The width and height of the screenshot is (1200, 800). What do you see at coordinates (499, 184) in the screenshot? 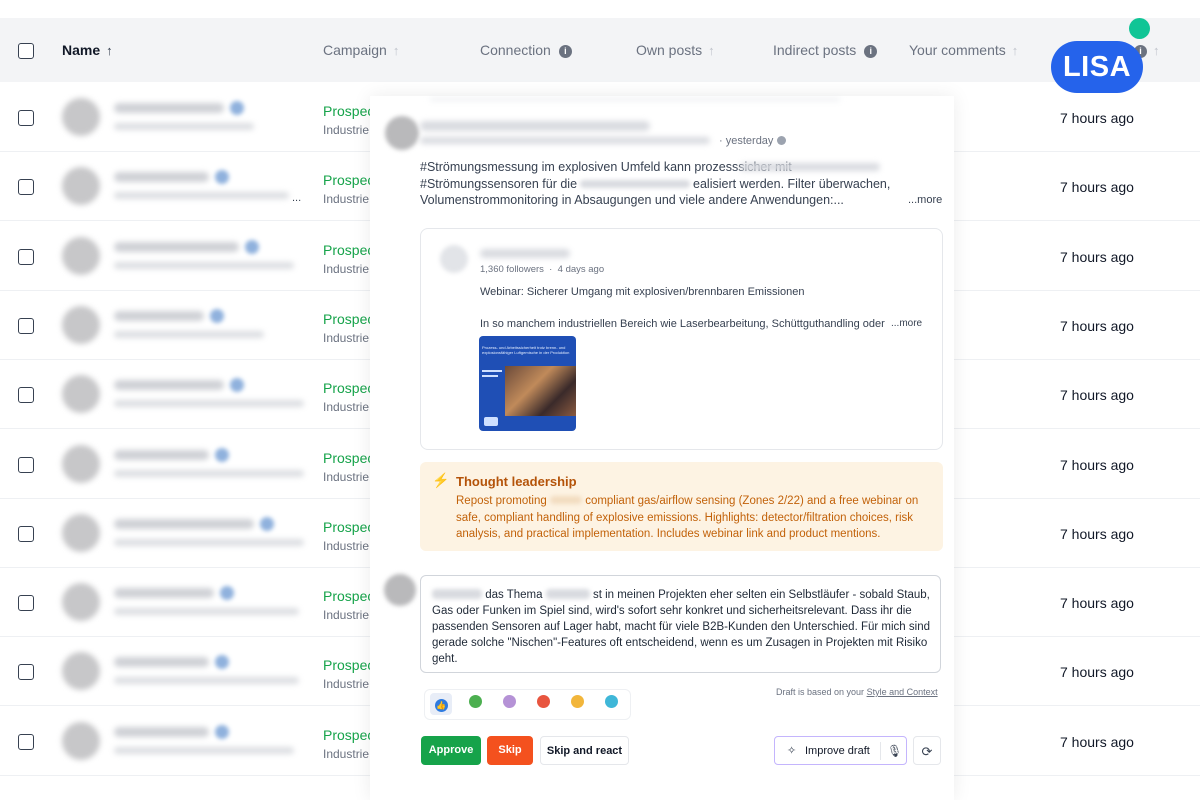
I see `post-line-2a-text: #Strömungssensoren für die` at bounding box center [499, 184].